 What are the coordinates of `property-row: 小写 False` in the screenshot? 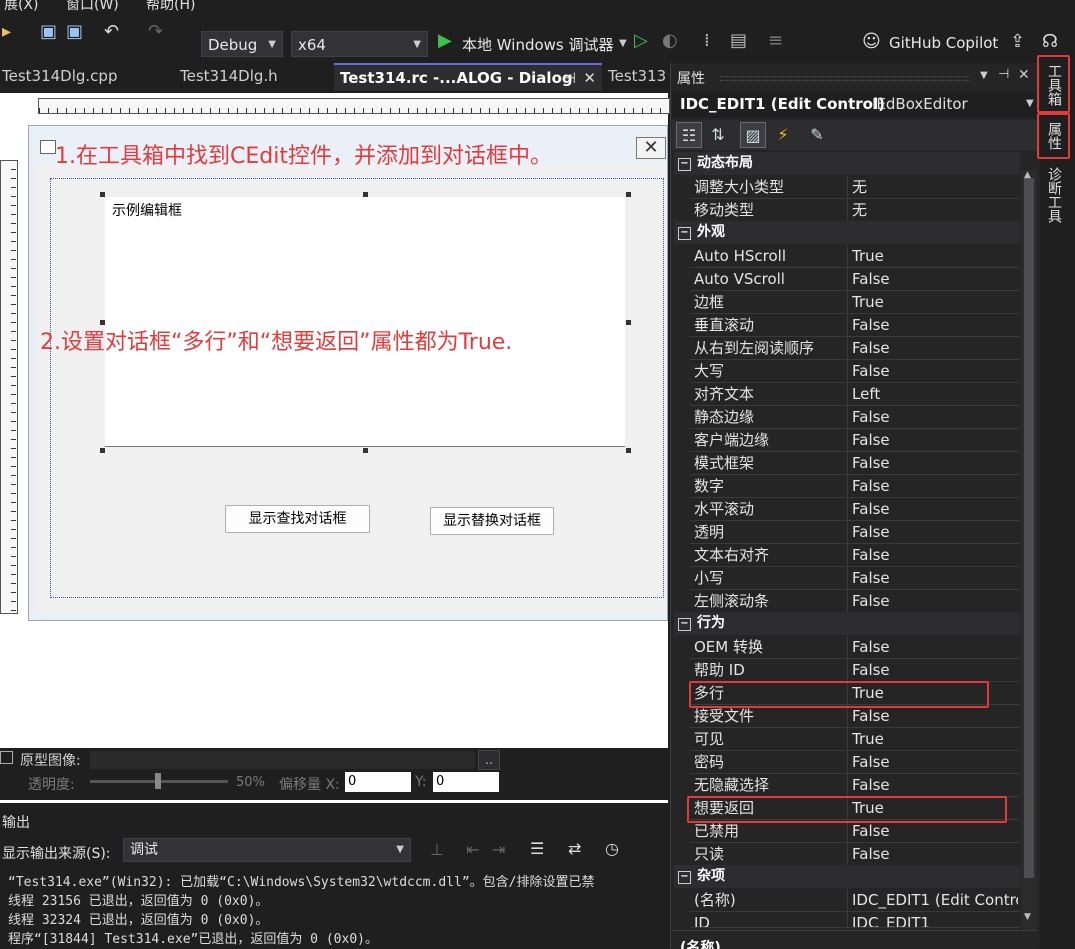 It's located at (855, 578).